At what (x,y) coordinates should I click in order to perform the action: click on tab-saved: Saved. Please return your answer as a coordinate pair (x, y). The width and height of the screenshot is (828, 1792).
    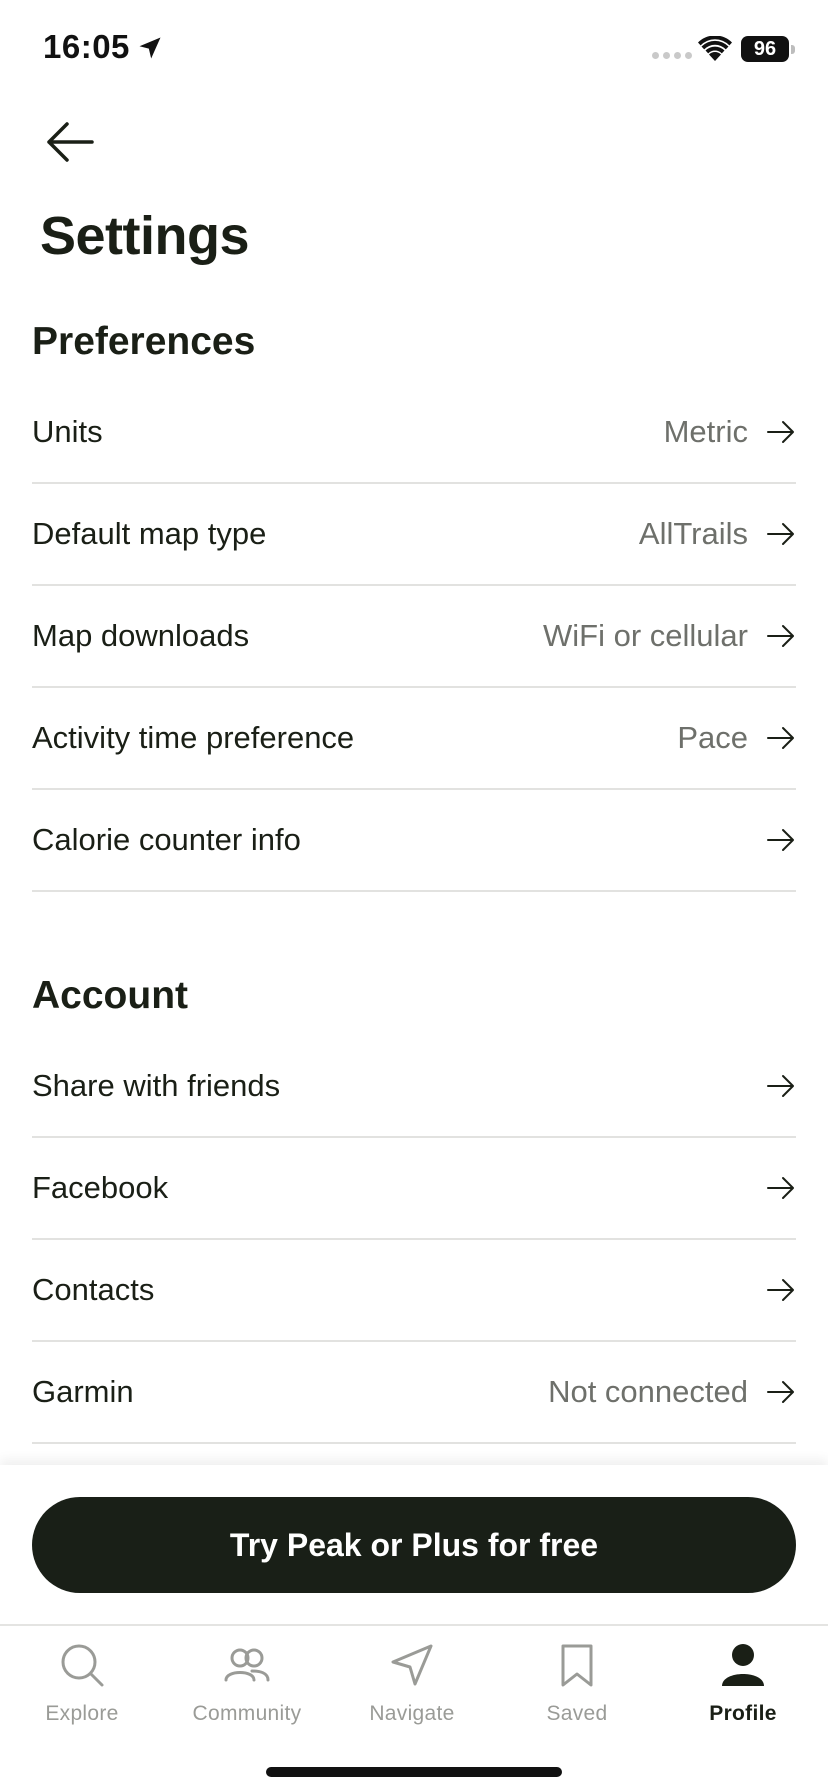
    Looking at the image, I should click on (577, 1692).